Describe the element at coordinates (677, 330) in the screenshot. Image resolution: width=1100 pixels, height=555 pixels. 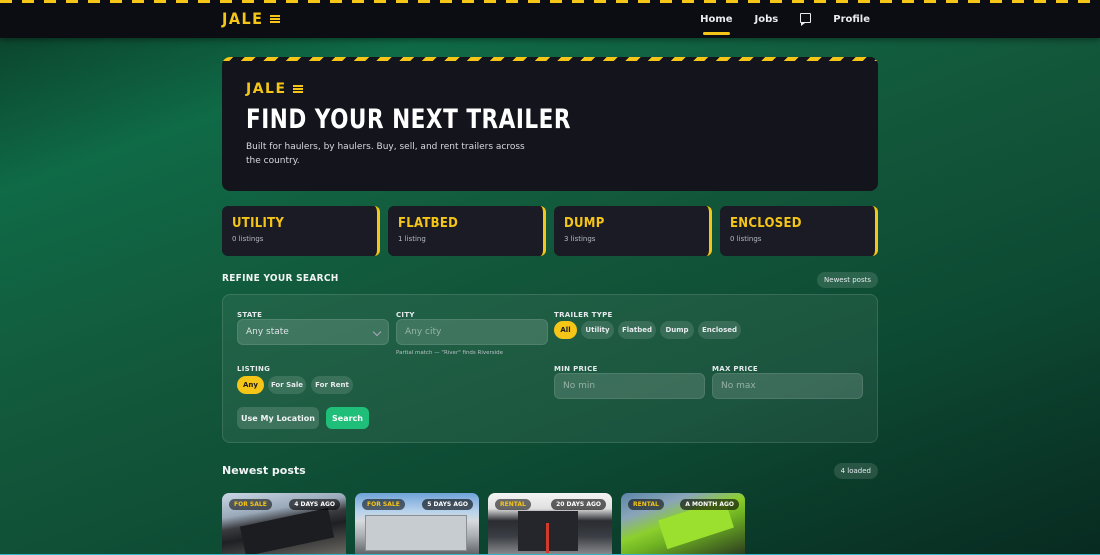
I see `trailer-type-dump: Dump` at that location.